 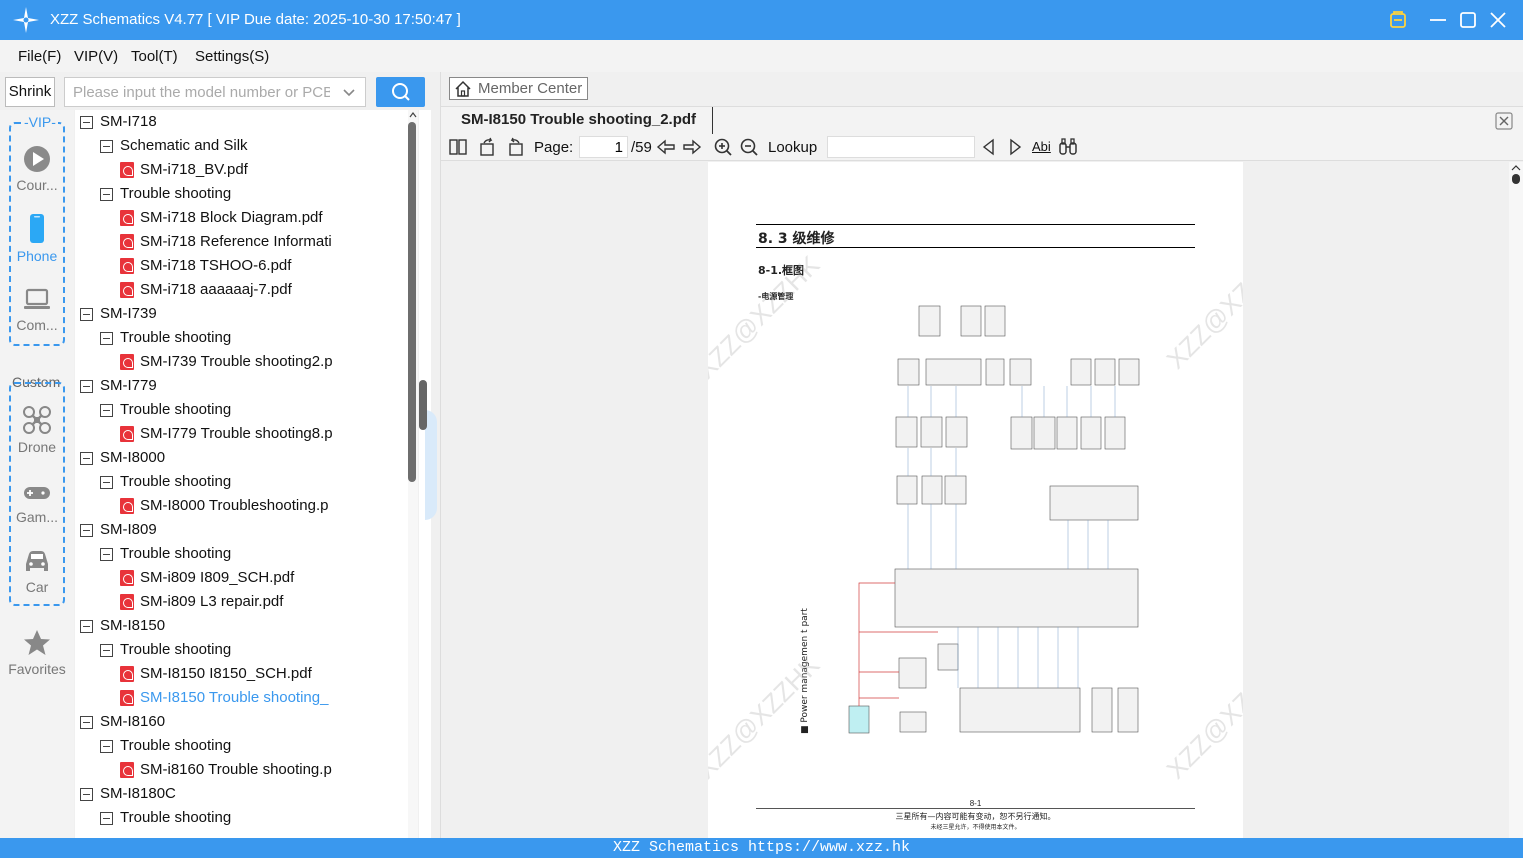 What do you see at coordinates (232, 56) in the screenshot?
I see `menu-settings: Settings(S)` at bounding box center [232, 56].